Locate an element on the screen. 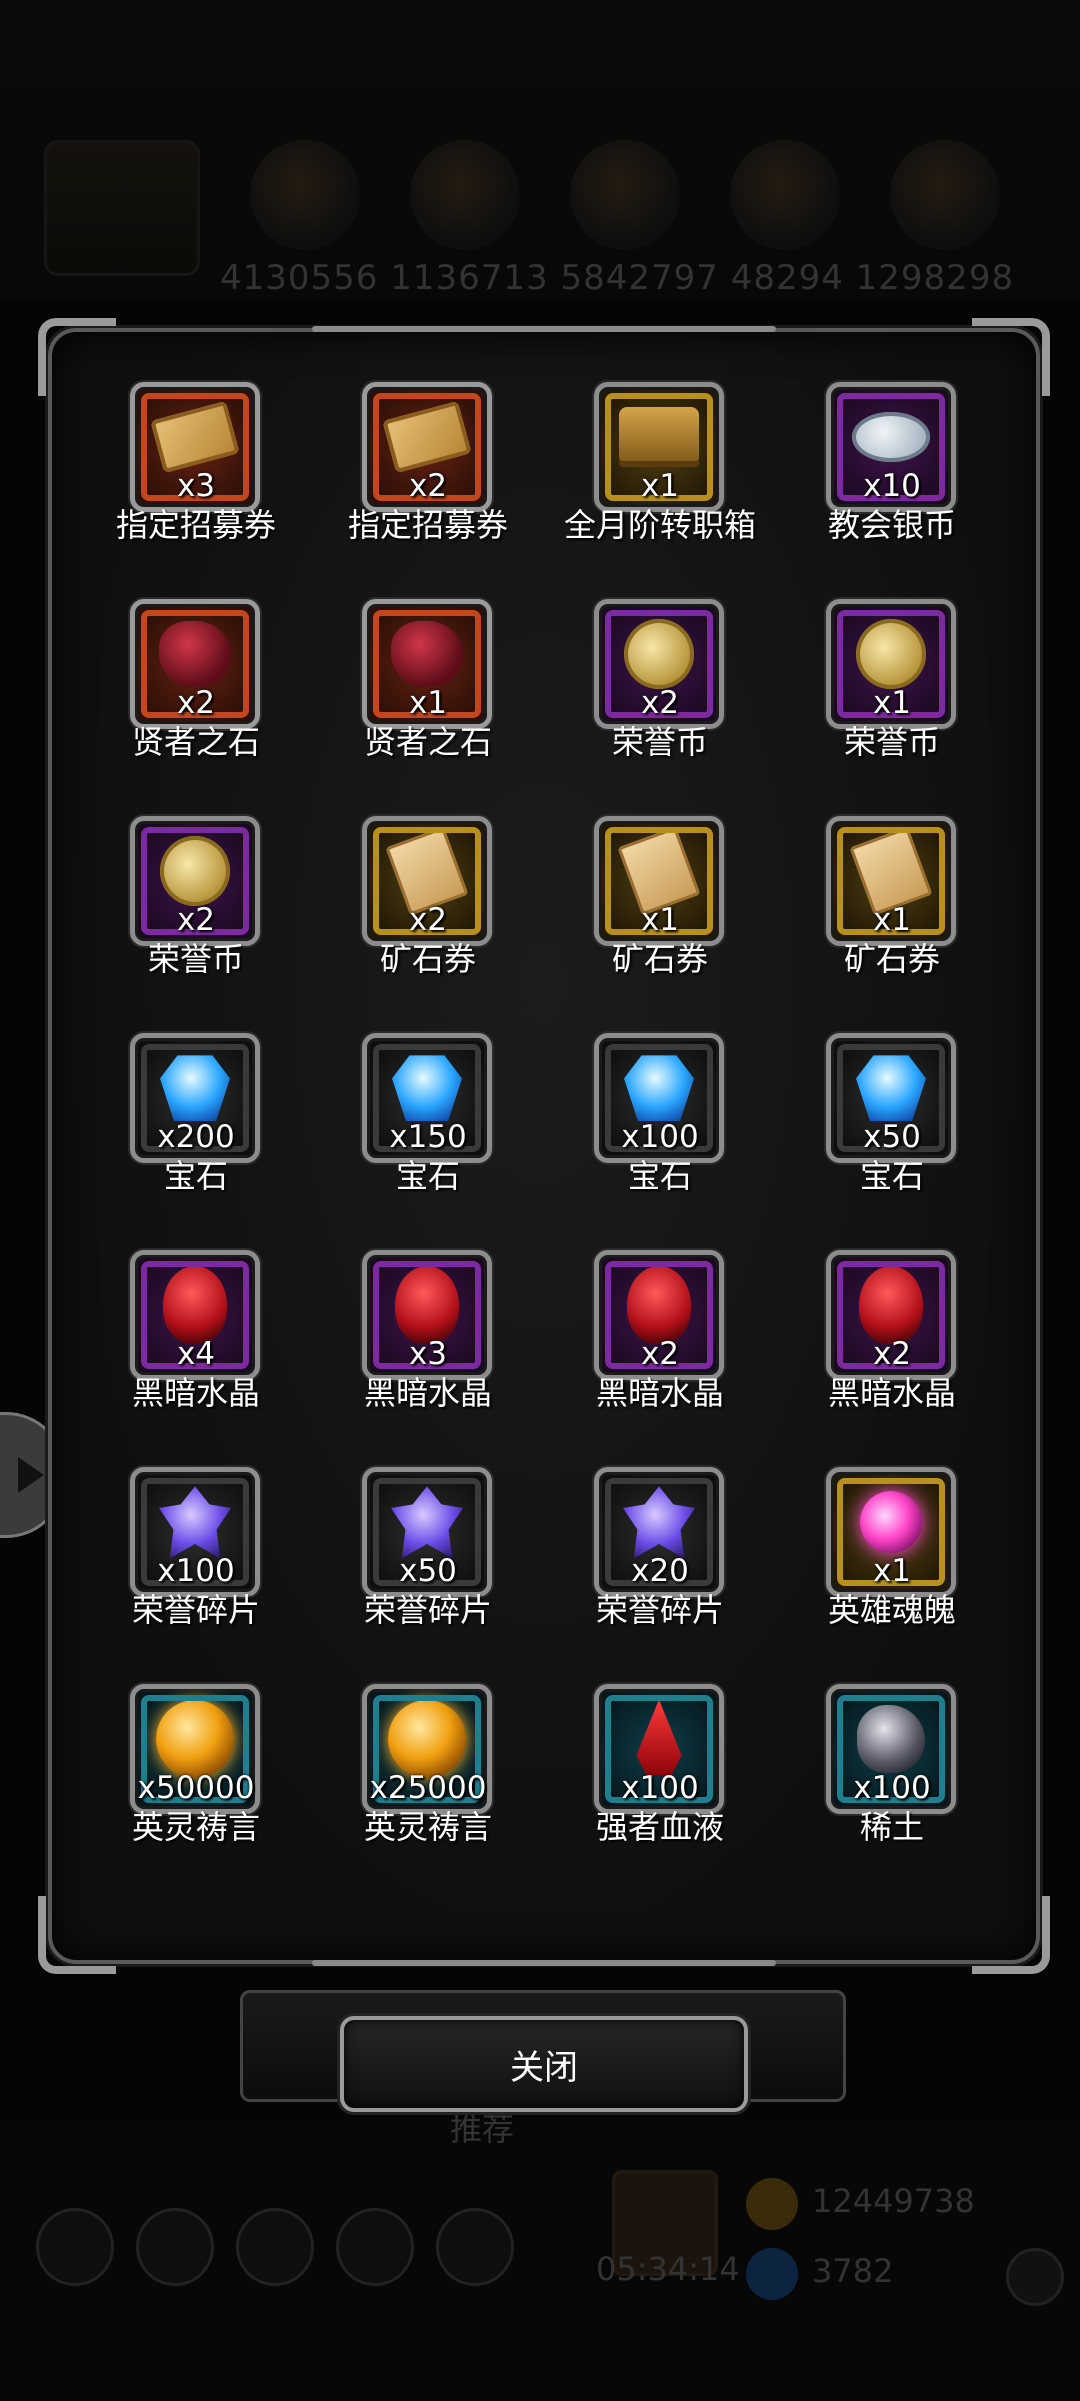 The width and height of the screenshot is (1080, 2401). reward-item: x100 宝石 is located at coordinates (660, 1121).